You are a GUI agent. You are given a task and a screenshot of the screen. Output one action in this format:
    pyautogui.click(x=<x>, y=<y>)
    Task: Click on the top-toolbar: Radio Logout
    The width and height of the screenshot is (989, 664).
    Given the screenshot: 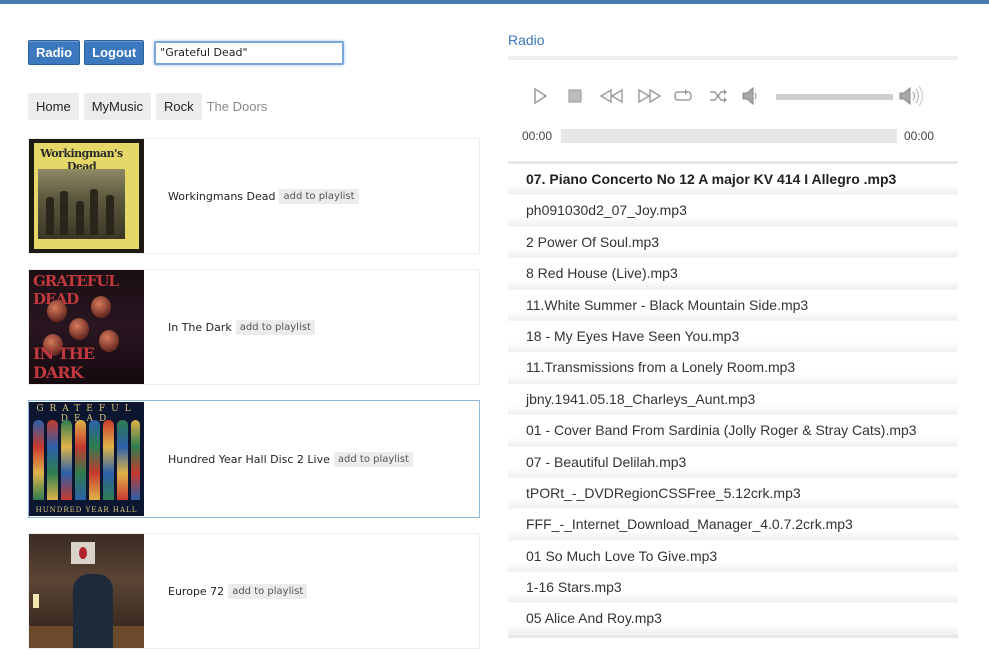 What is the action you would take?
    pyautogui.click(x=254, y=52)
    